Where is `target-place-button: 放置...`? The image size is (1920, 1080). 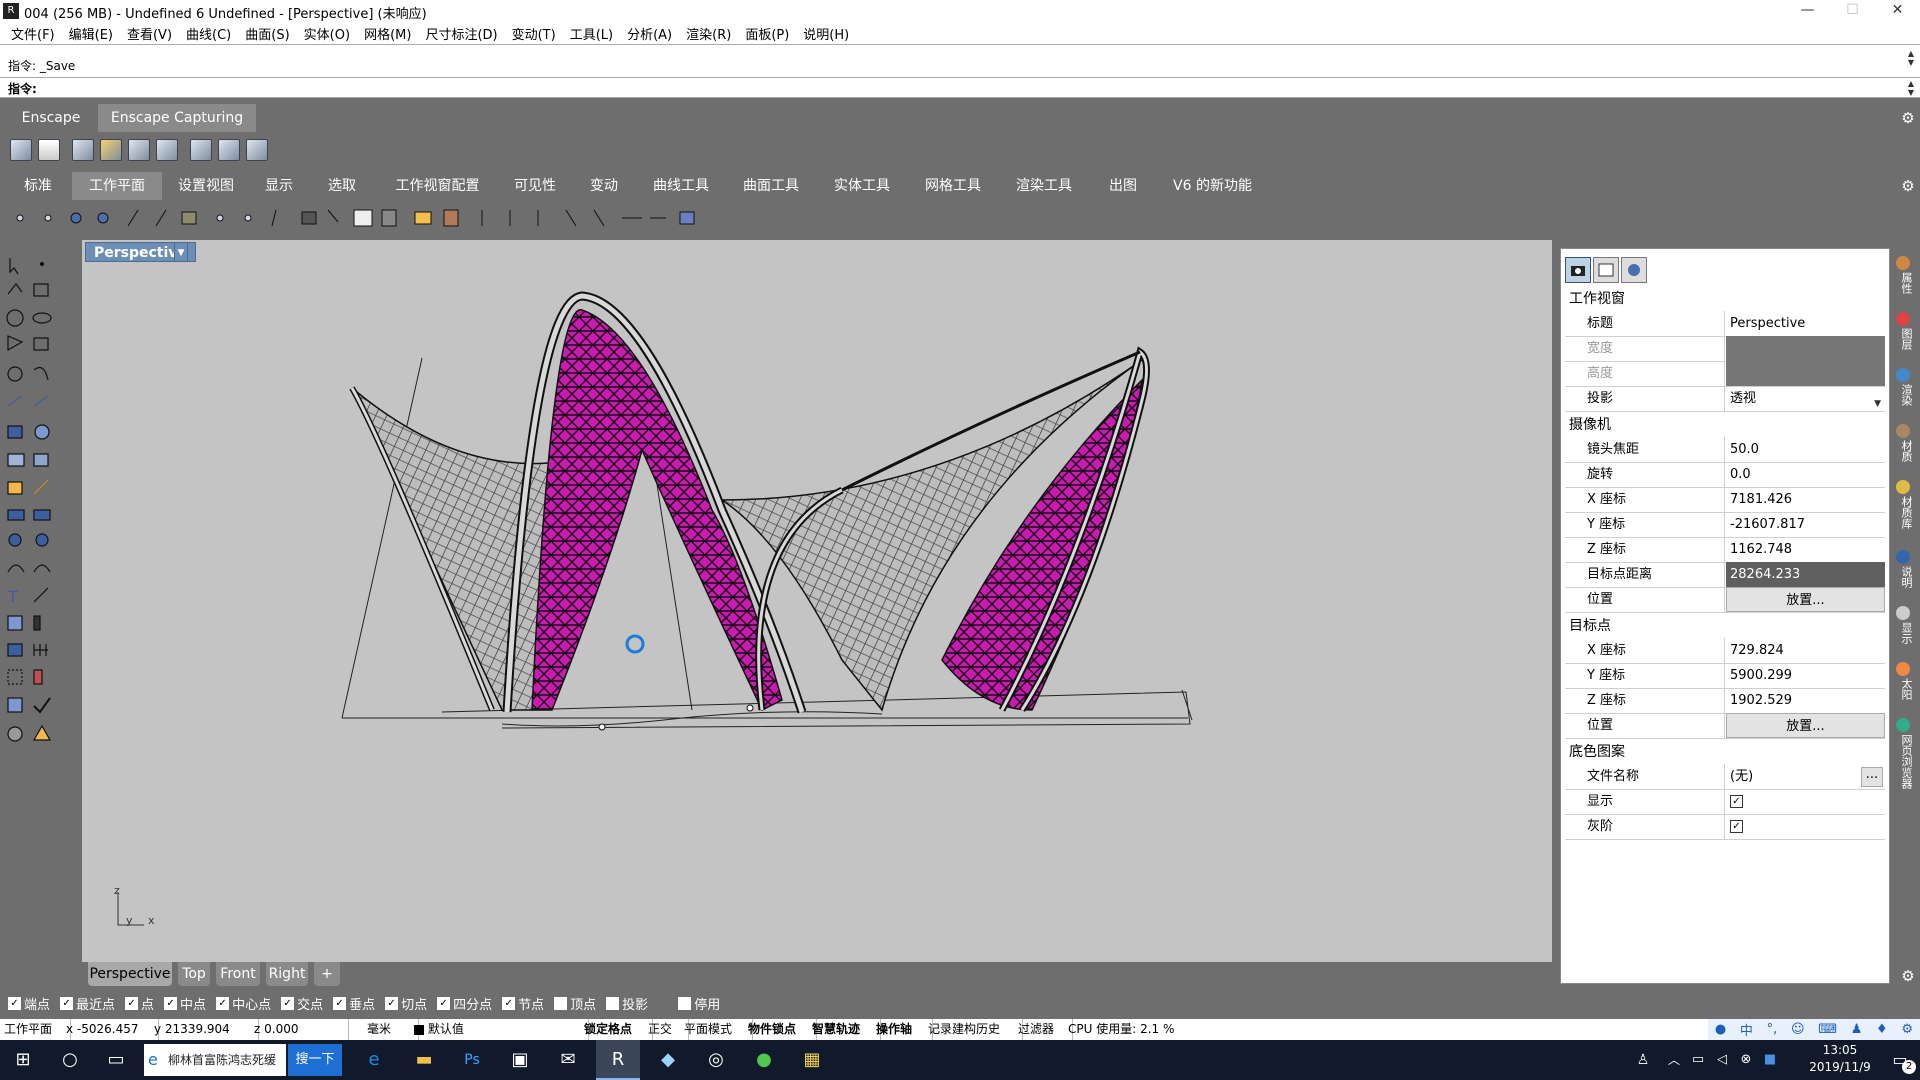
target-place-button: 放置... is located at coordinates (1805, 725).